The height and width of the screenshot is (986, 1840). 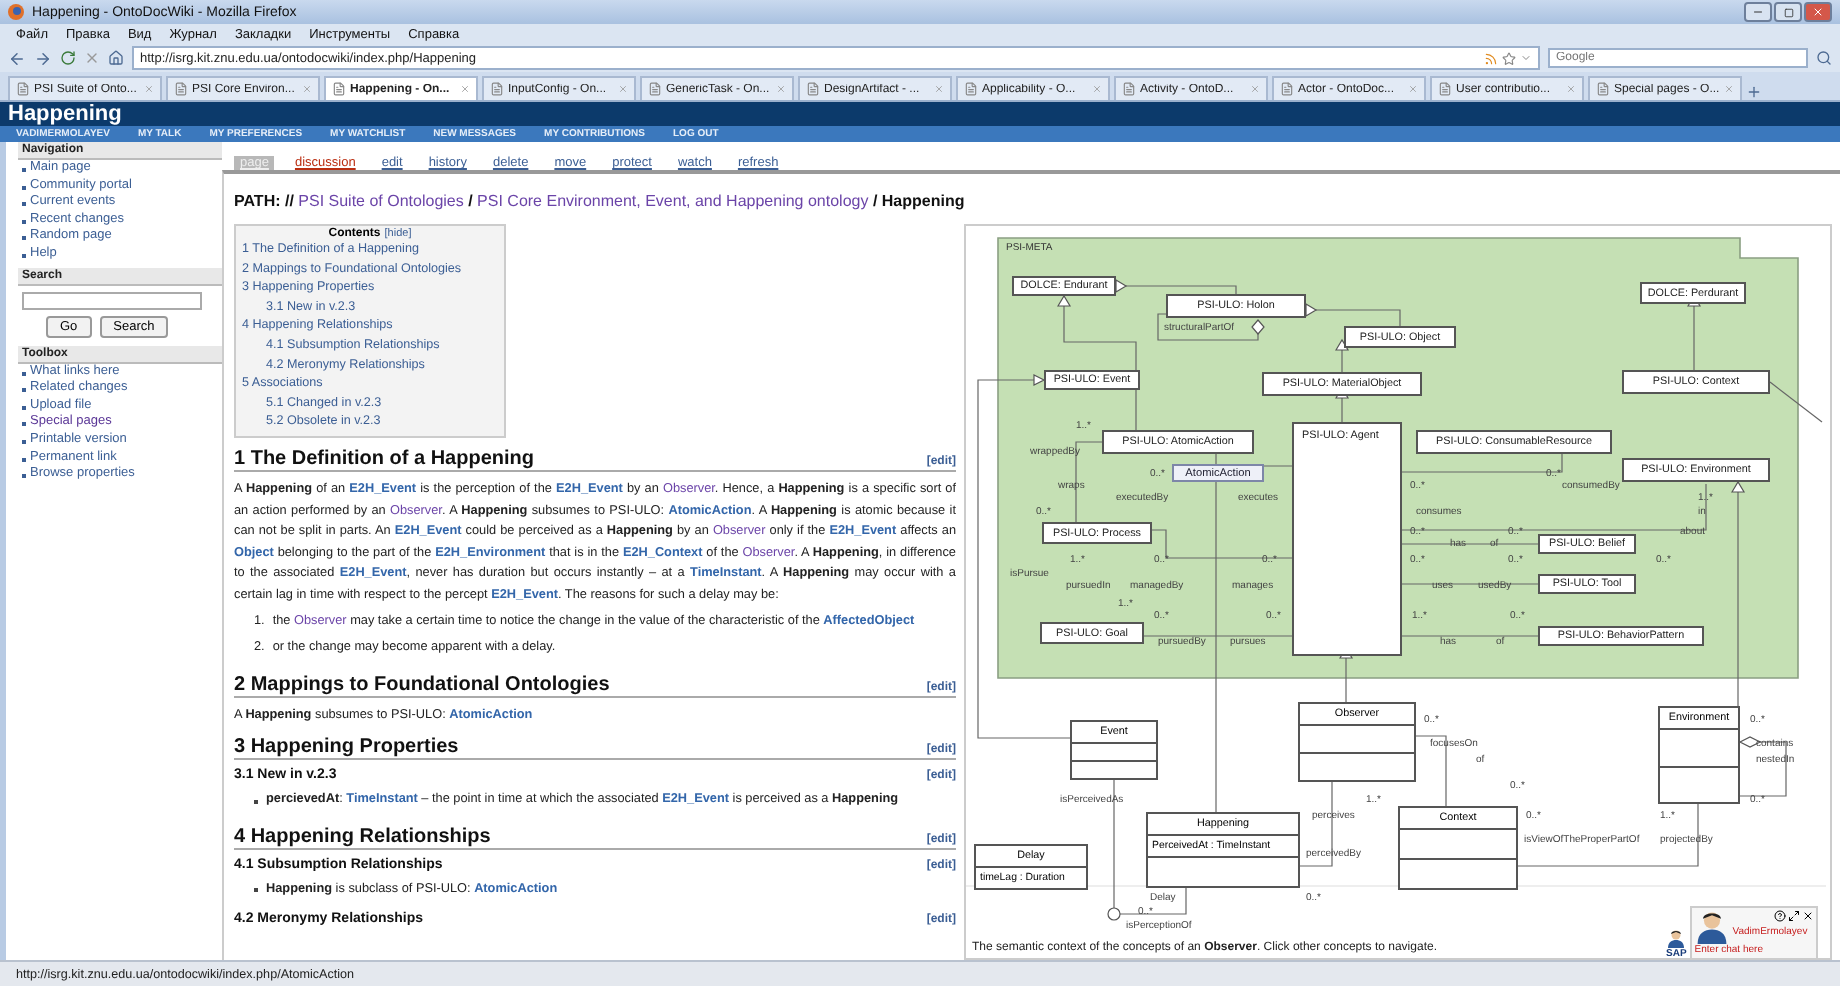 I want to click on interface-circle, so click(x=1114, y=914).